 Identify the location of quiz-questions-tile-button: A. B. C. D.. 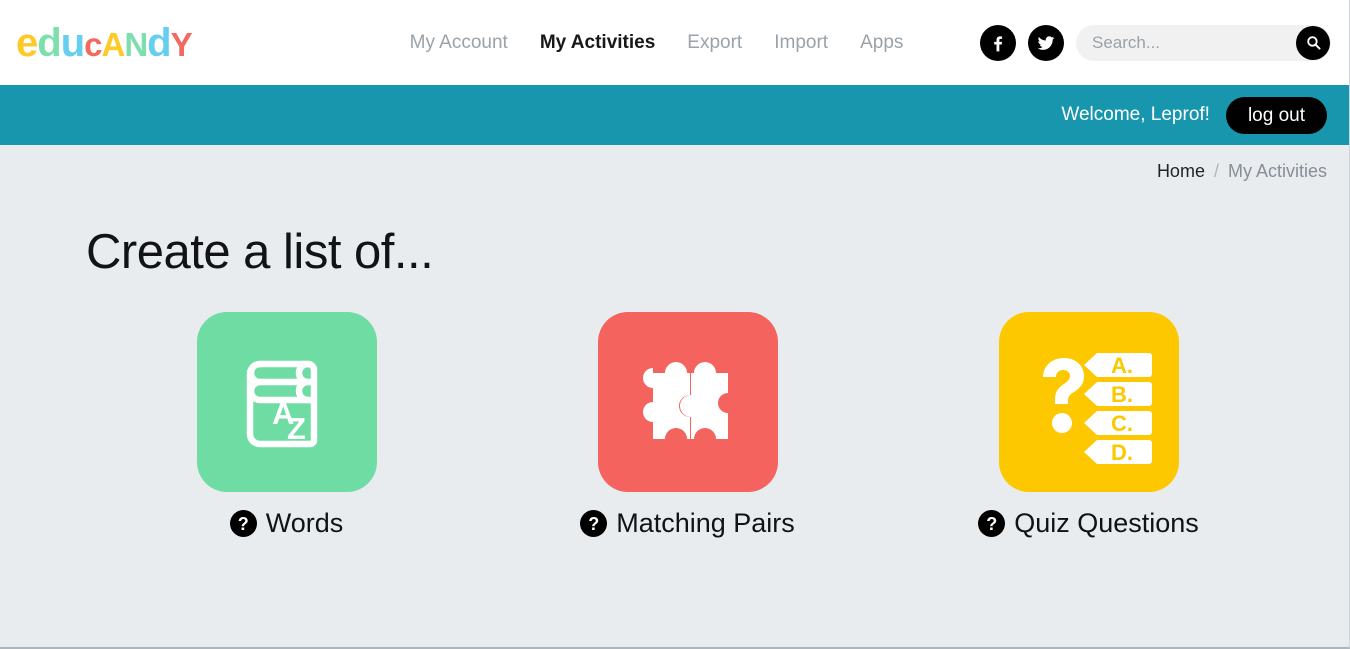
(1088, 402).